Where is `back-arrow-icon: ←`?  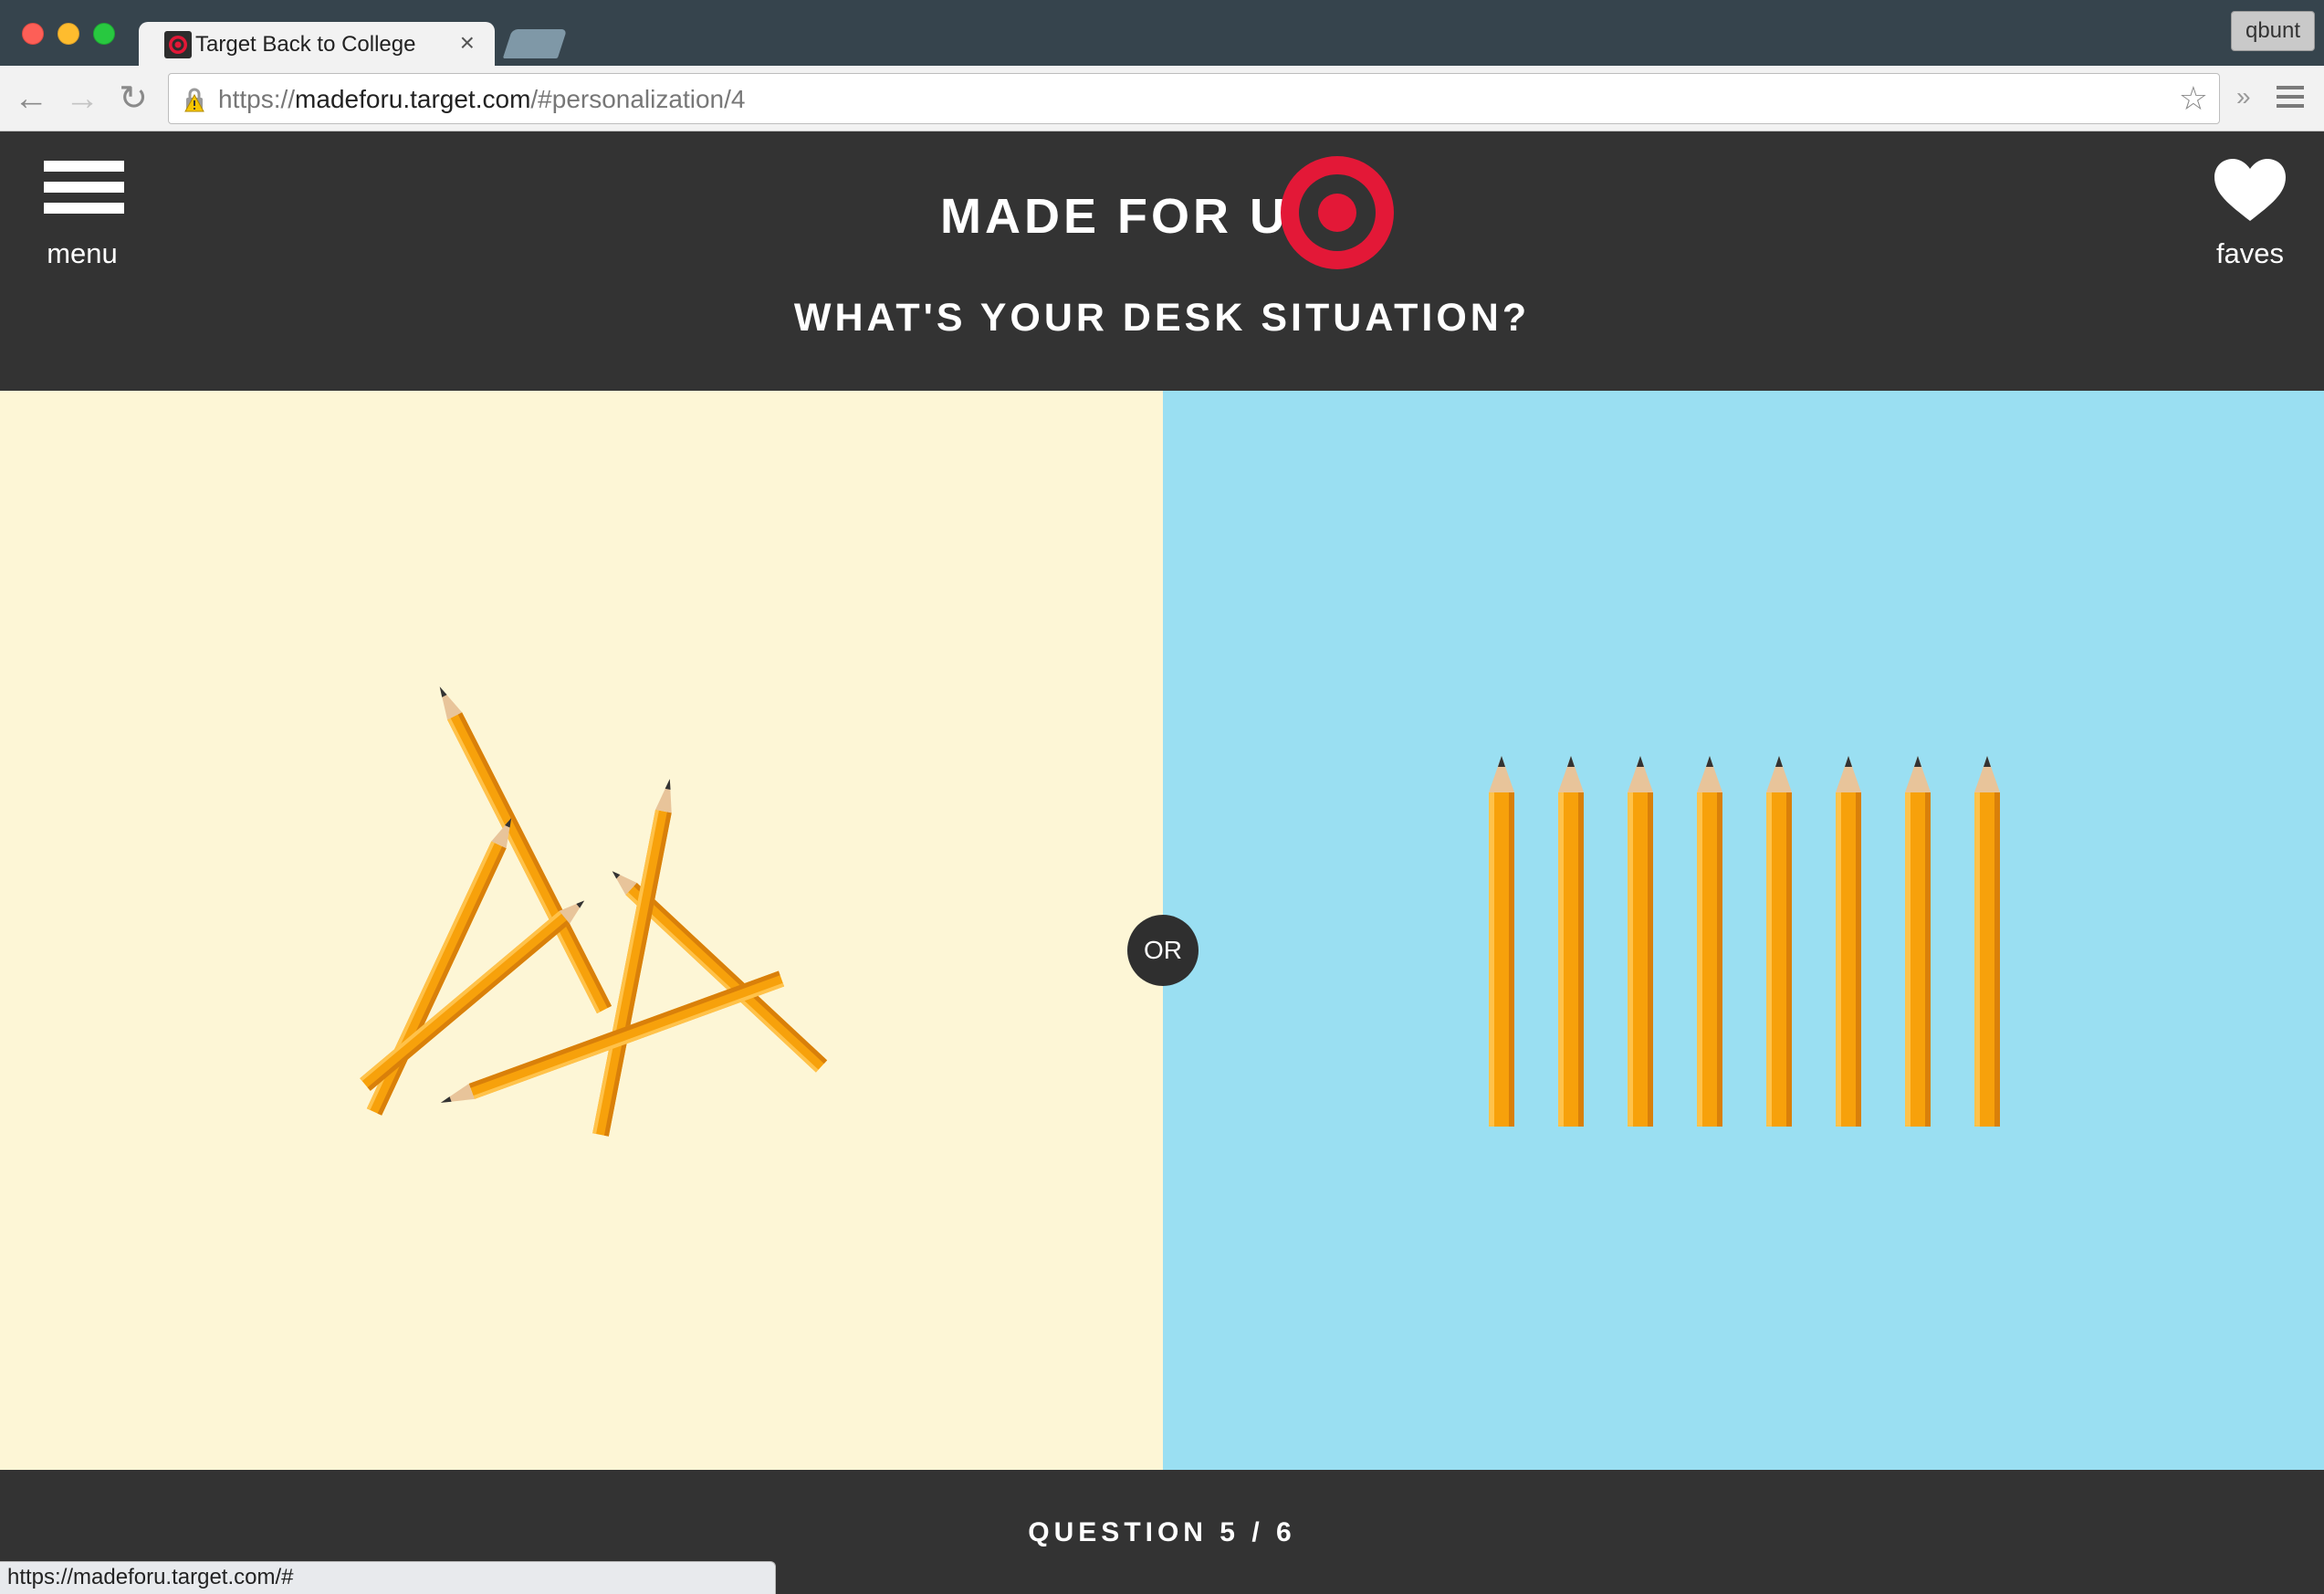 back-arrow-icon: ← is located at coordinates (31, 99).